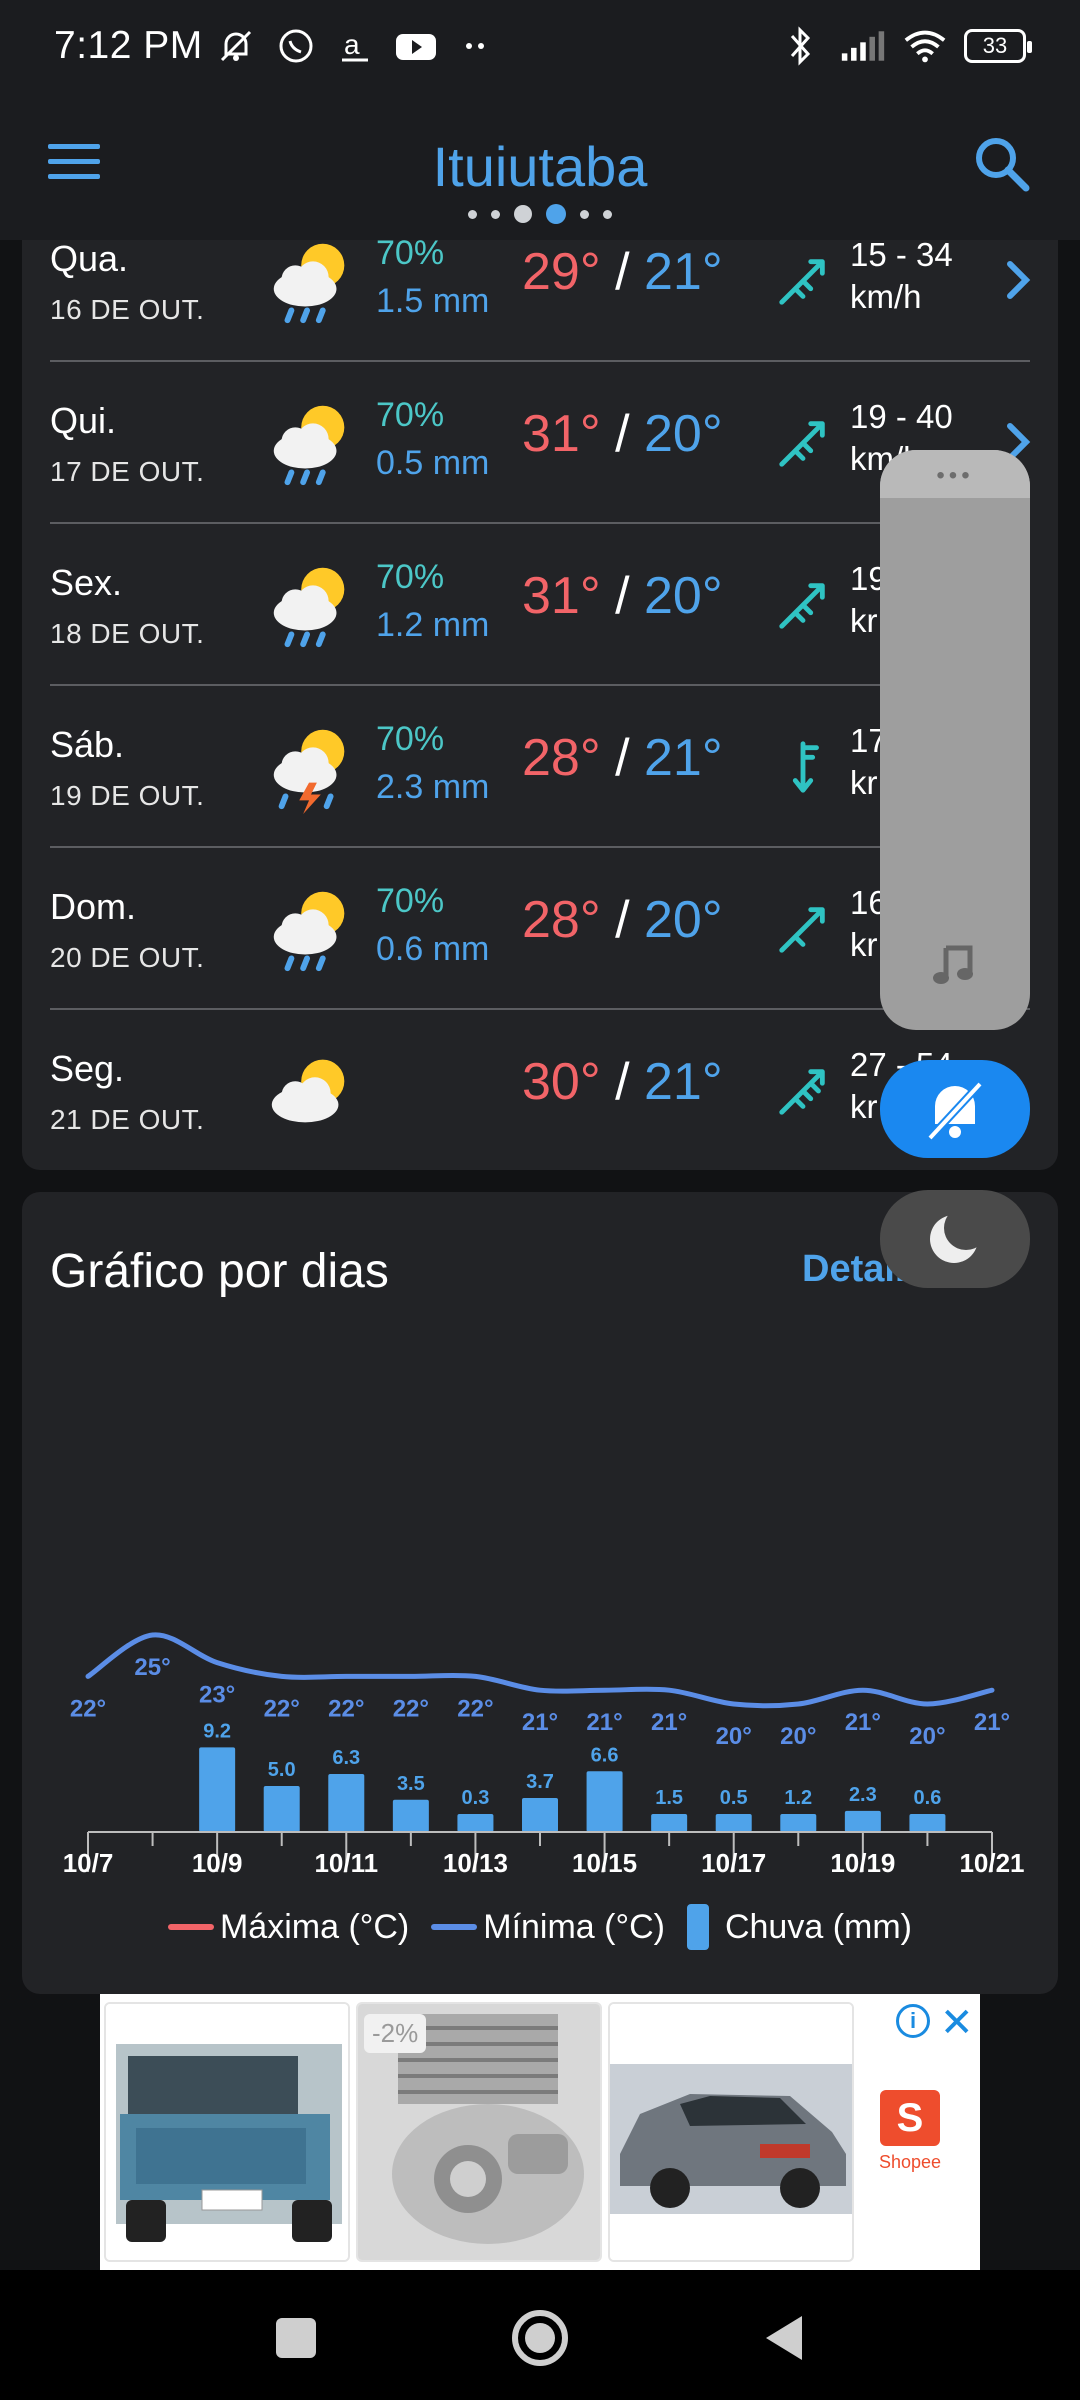 This screenshot has height=2400, width=1080. What do you see at coordinates (786, 2338) in the screenshot?
I see `back-button` at bounding box center [786, 2338].